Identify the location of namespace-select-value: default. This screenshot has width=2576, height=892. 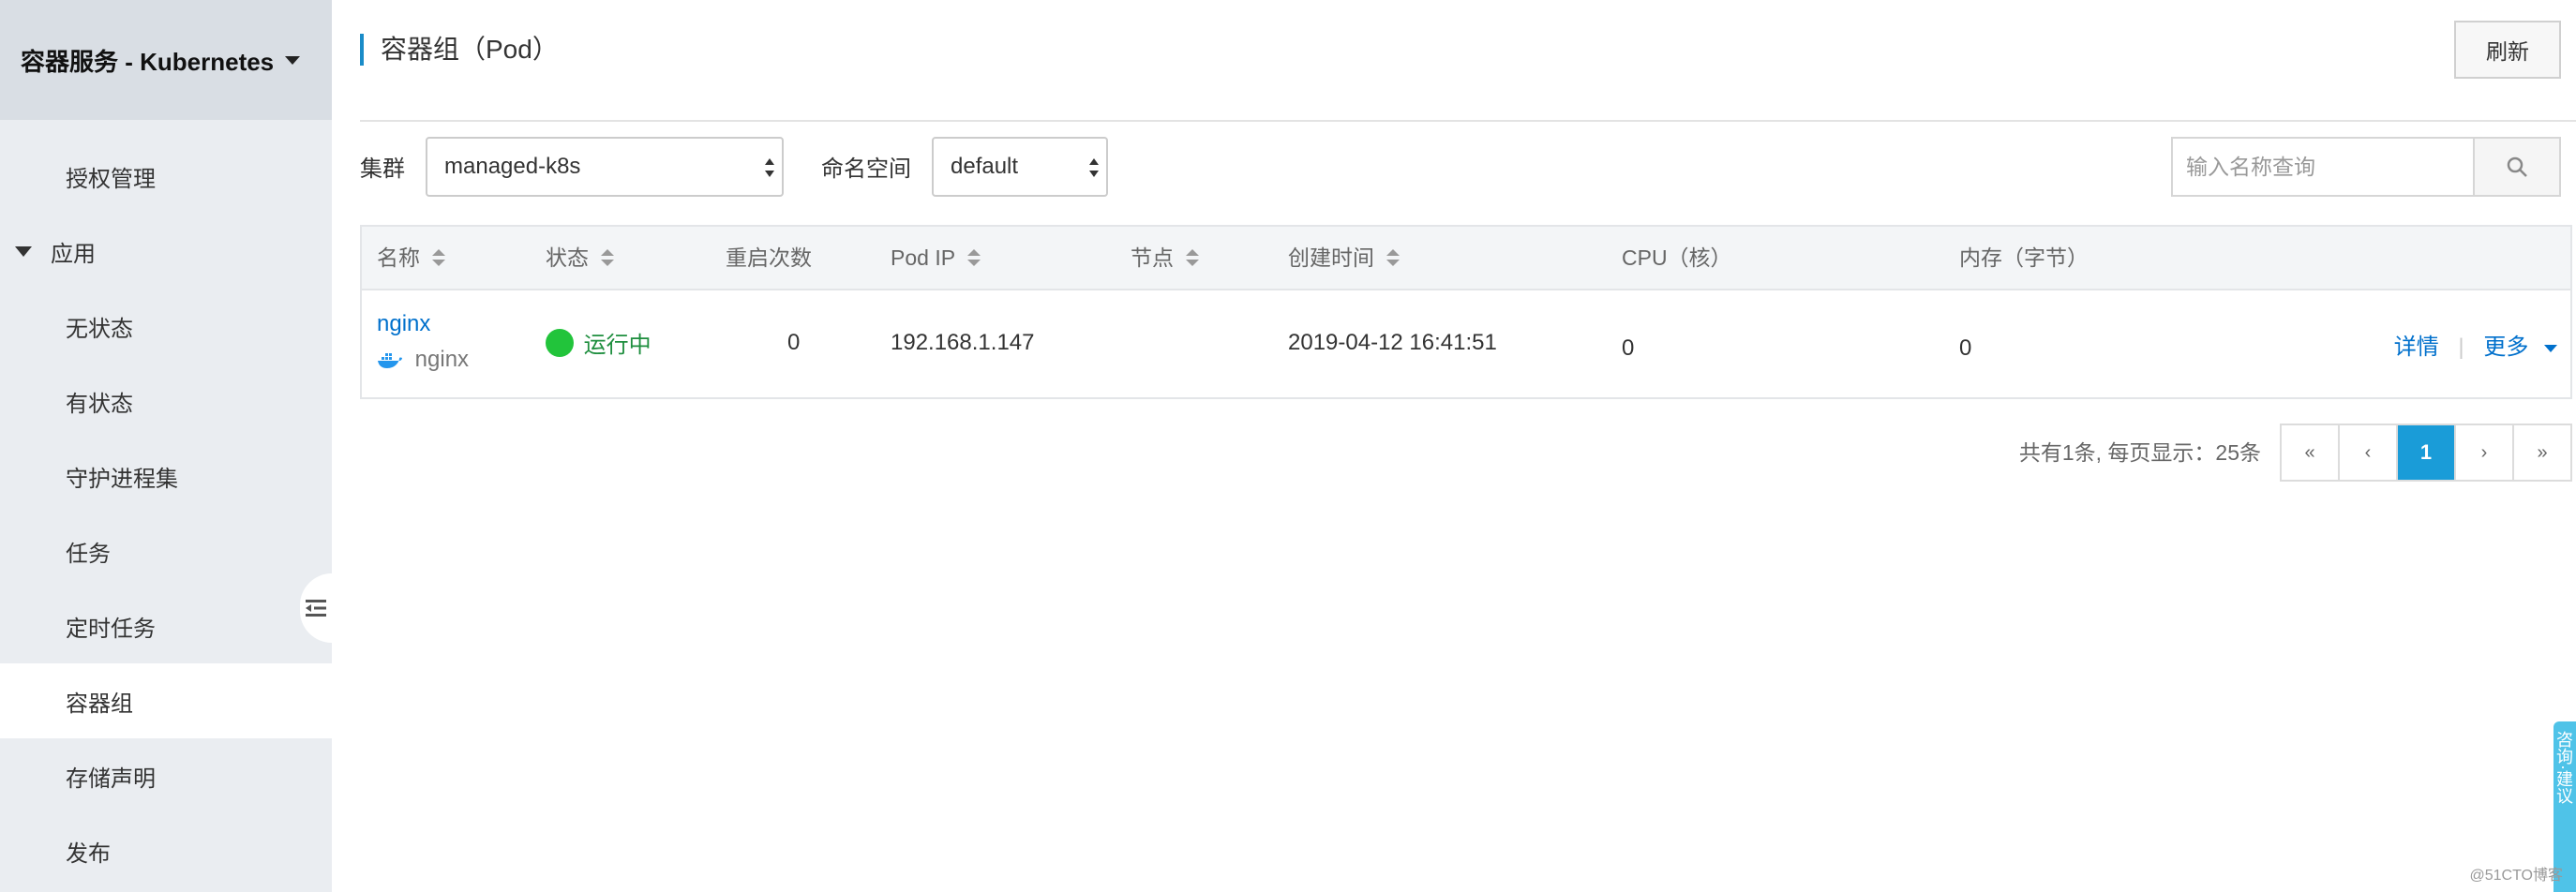
(985, 166).